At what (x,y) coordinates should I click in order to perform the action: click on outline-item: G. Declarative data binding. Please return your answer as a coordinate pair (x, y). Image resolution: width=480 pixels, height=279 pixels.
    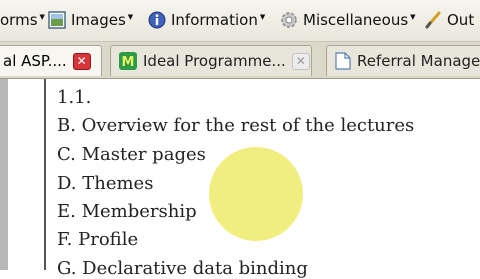
    Looking at the image, I should click on (182, 268).